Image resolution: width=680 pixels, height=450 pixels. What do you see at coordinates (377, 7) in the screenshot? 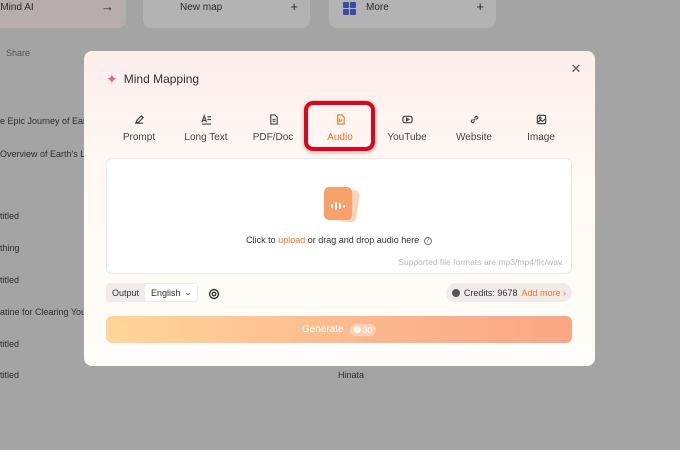
I see `more-label: More` at bounding box center [377, 7].